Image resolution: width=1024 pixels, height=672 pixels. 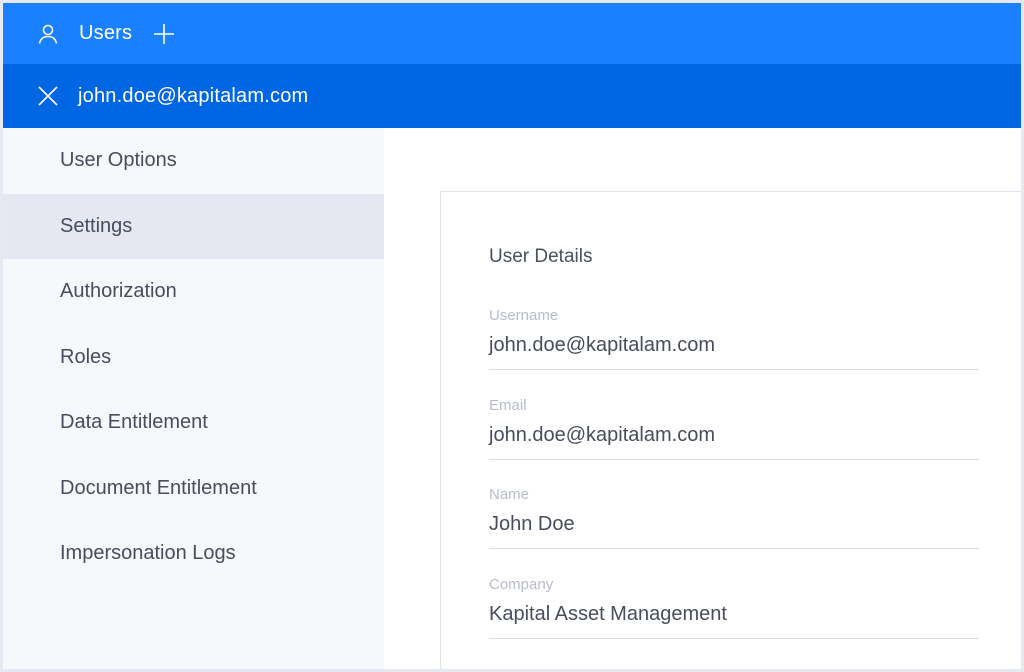 I want to click on name-value: John Doe, so click(x=734, y=531).